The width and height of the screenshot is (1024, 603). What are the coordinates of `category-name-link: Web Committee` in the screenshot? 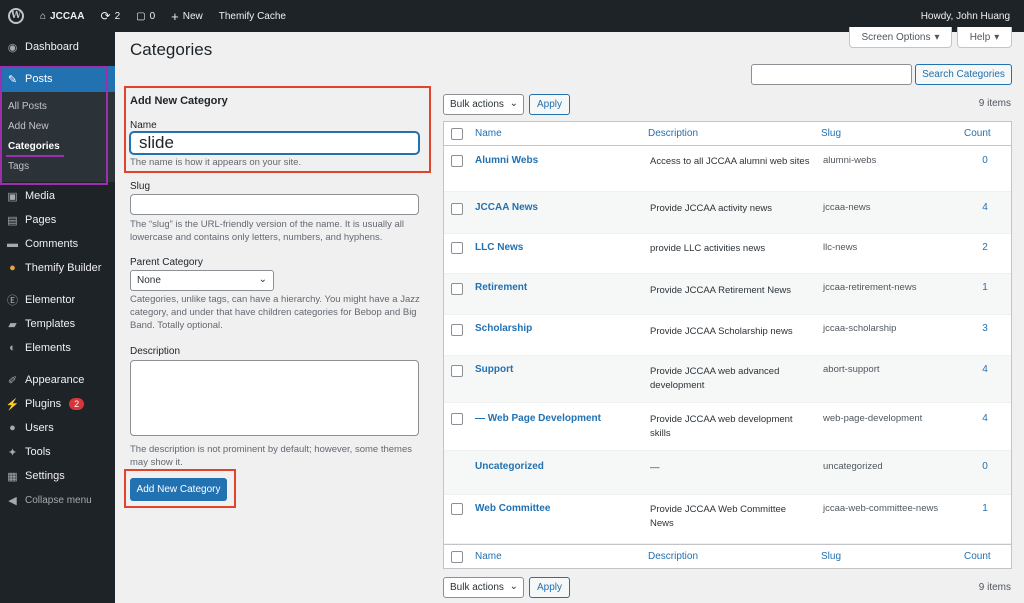 It's located at (512, 508).